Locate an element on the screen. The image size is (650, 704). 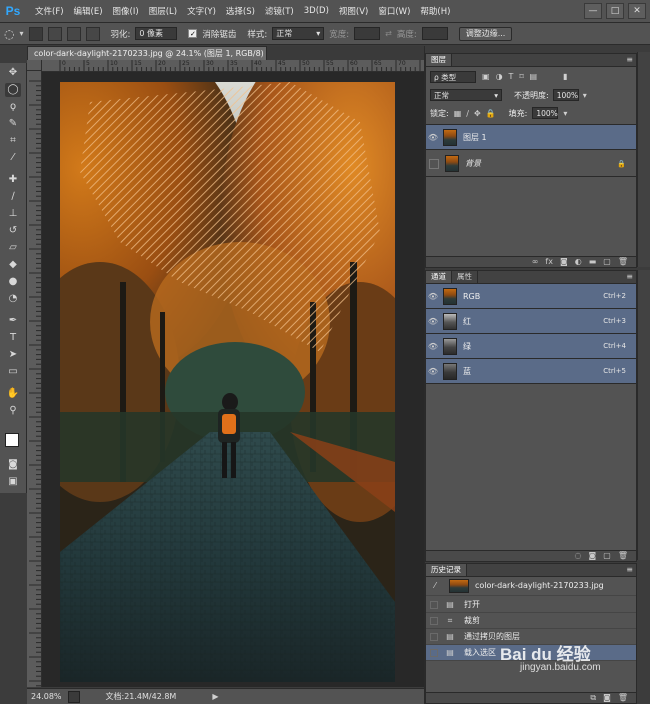
add-selection-icon is located at coordinates (54, 33).